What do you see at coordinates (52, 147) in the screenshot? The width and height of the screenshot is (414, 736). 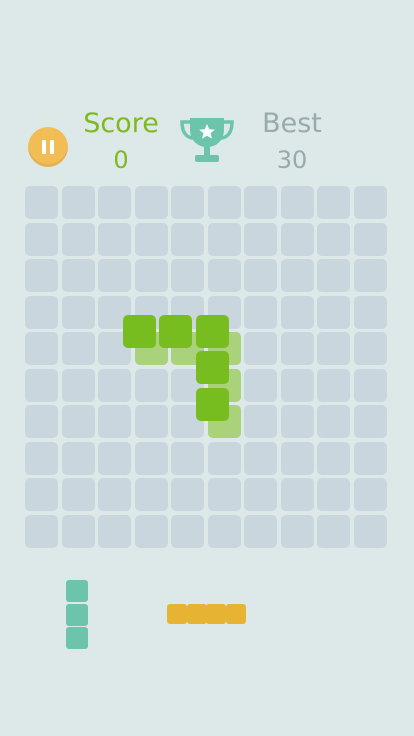 I see `pause-icon-bar` at bounding box center [52, 147].